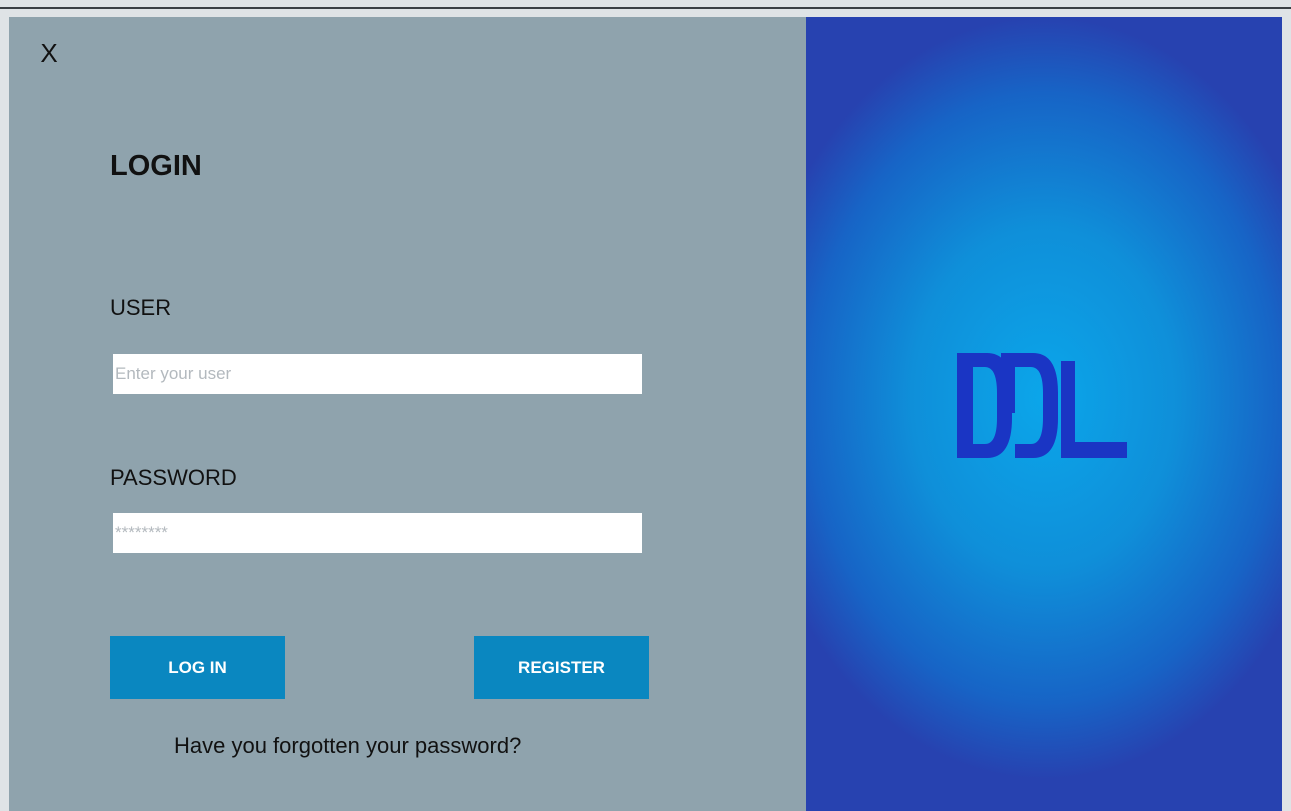  I want to click on close-button: X, so click(49, 53).